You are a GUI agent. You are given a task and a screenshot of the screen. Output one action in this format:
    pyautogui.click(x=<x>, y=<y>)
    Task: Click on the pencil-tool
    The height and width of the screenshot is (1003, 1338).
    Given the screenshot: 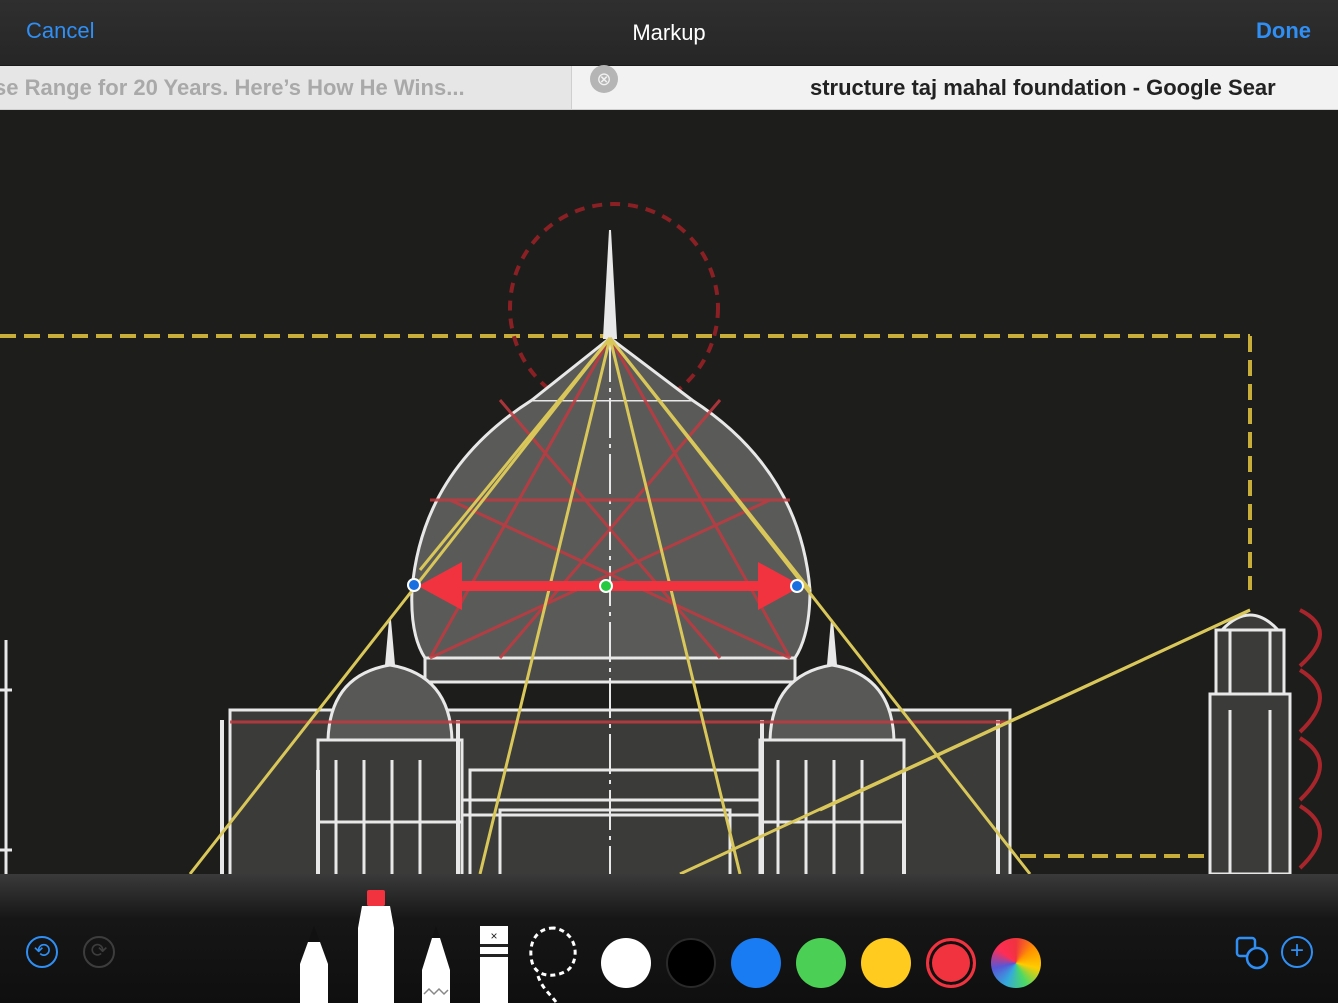 What is the action you would take?
    pyautogui.click(x=436, y=963)
    